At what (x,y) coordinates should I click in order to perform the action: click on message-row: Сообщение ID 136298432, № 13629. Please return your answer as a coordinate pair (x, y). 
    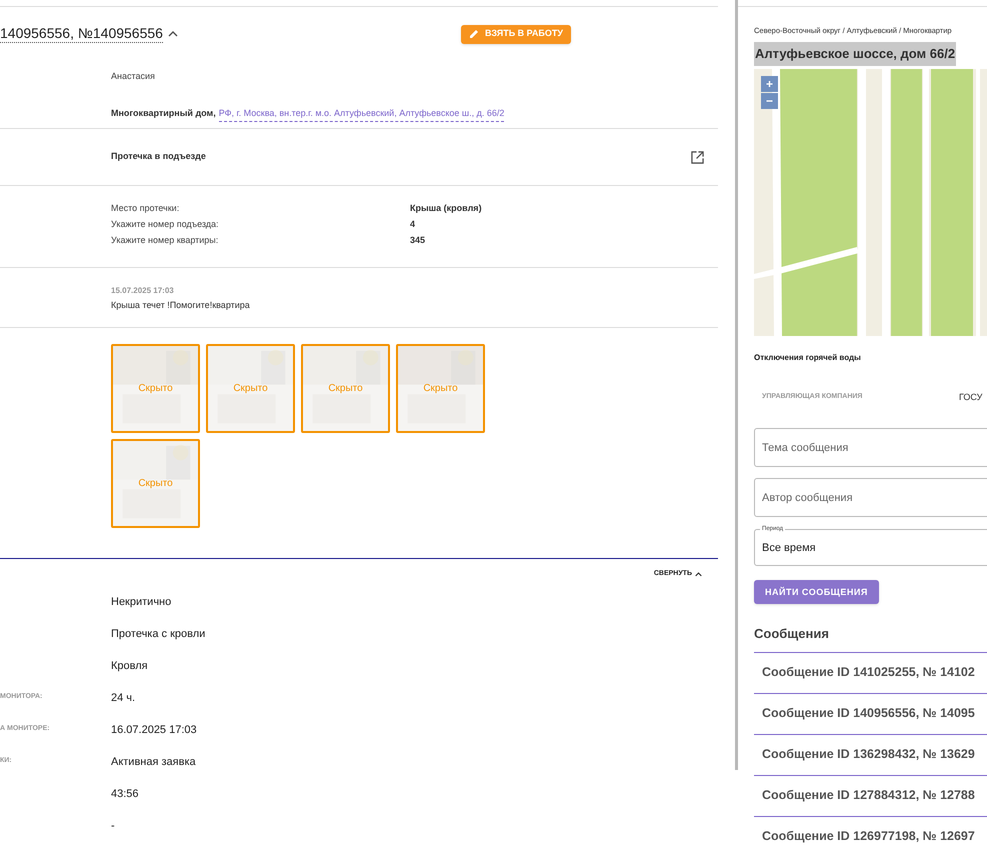
    Looking at the image, I should click on (870, 755).